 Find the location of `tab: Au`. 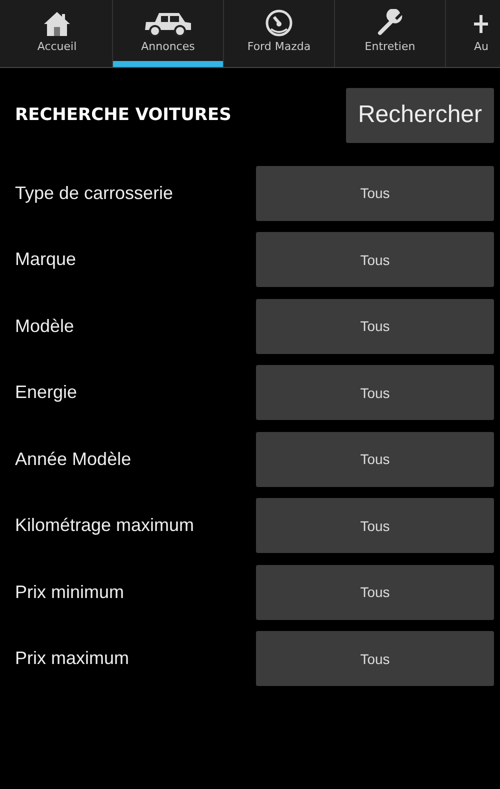

tab: Au is located at coordinates (473, 33).